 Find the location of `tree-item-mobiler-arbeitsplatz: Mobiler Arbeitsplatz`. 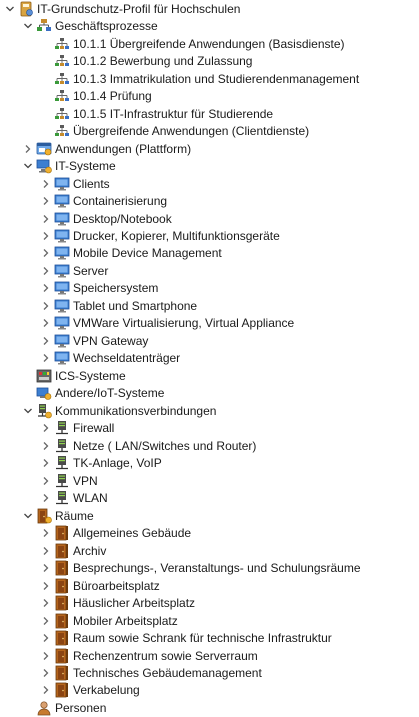

tree-item-mobiler-arbeitsplatz: Mobiler Arbeitsplatz is located at coordinates (109, 621).